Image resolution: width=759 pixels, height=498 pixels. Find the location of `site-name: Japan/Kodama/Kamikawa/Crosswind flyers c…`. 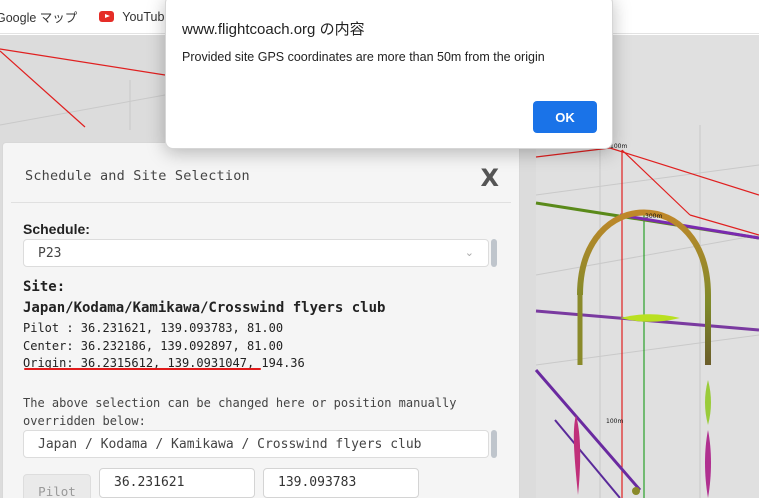

site-name: Japan/Kodama/Kamikawa/Crosswind flyers c… is located at coordinates (204, 308).